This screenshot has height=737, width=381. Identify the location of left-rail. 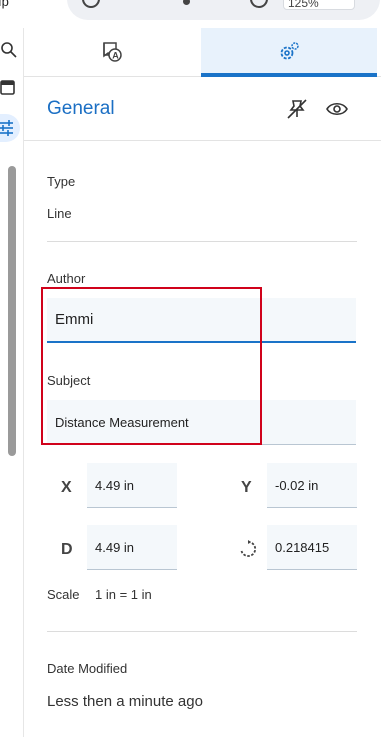
(12, 382).